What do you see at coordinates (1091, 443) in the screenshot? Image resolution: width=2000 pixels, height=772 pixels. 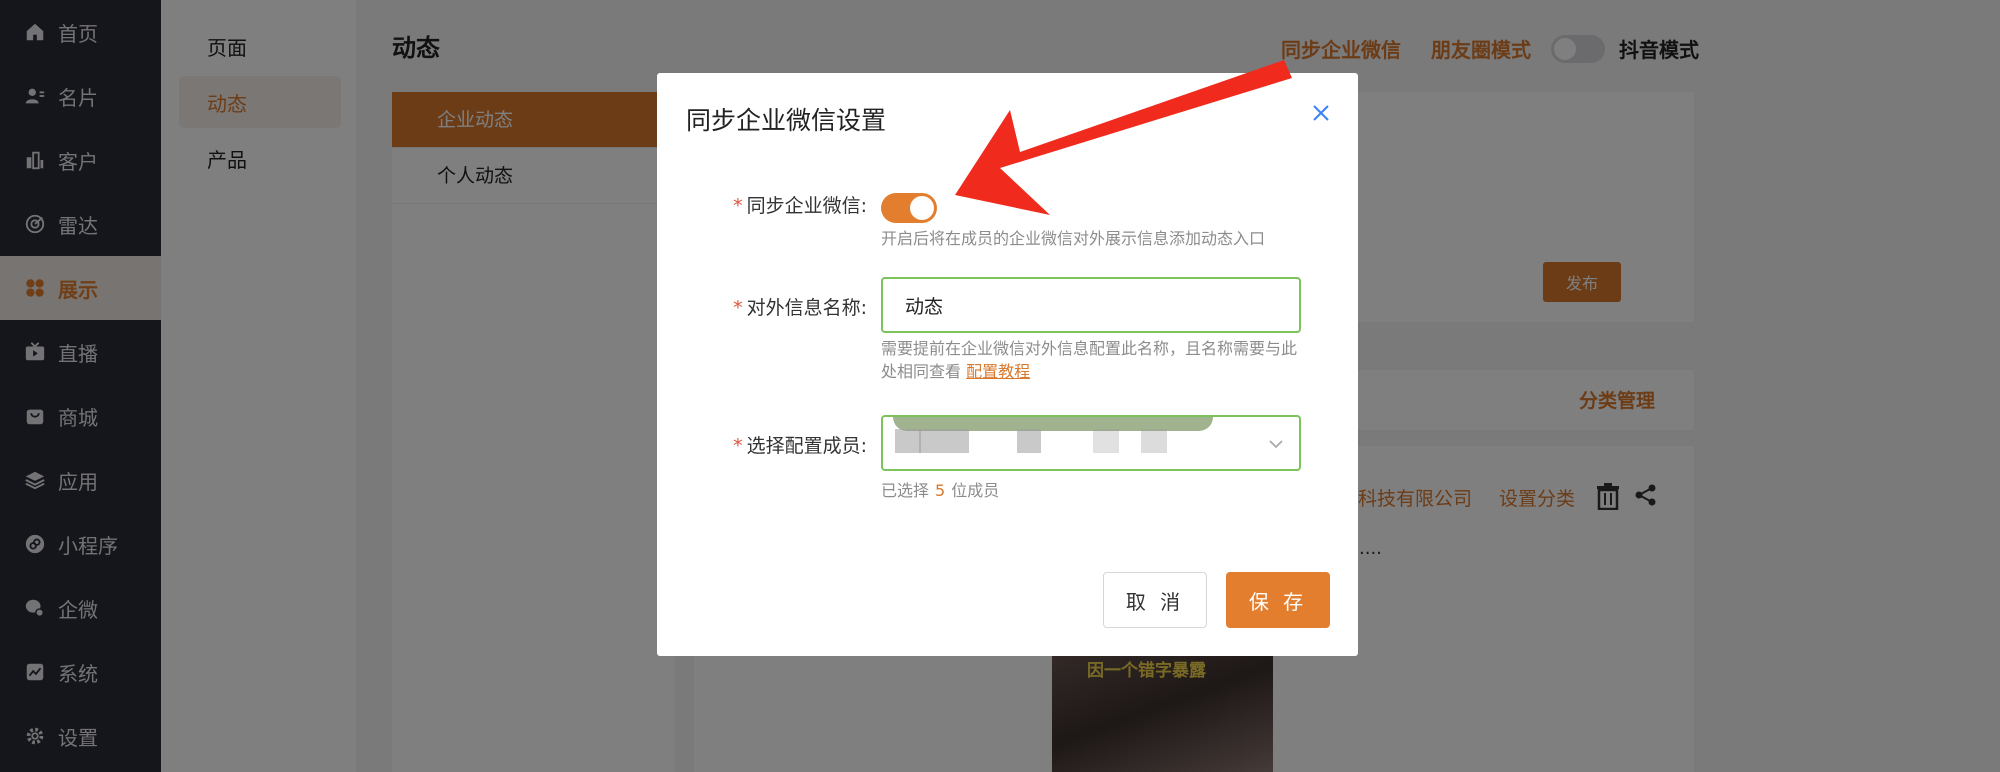 I see `members-select` at bounding box center [1091, 443].